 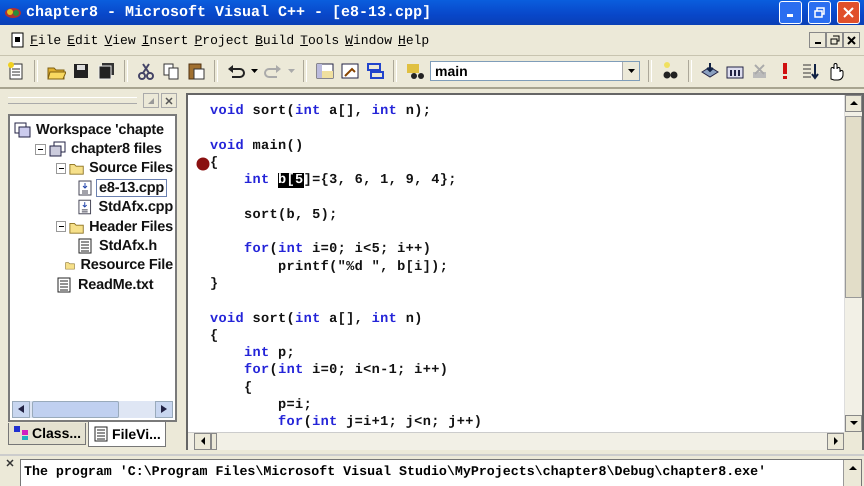 What do you see at coordinates (196, 71) in the screenshot?
I see `paste-icon` at bounding box center [196, 71].